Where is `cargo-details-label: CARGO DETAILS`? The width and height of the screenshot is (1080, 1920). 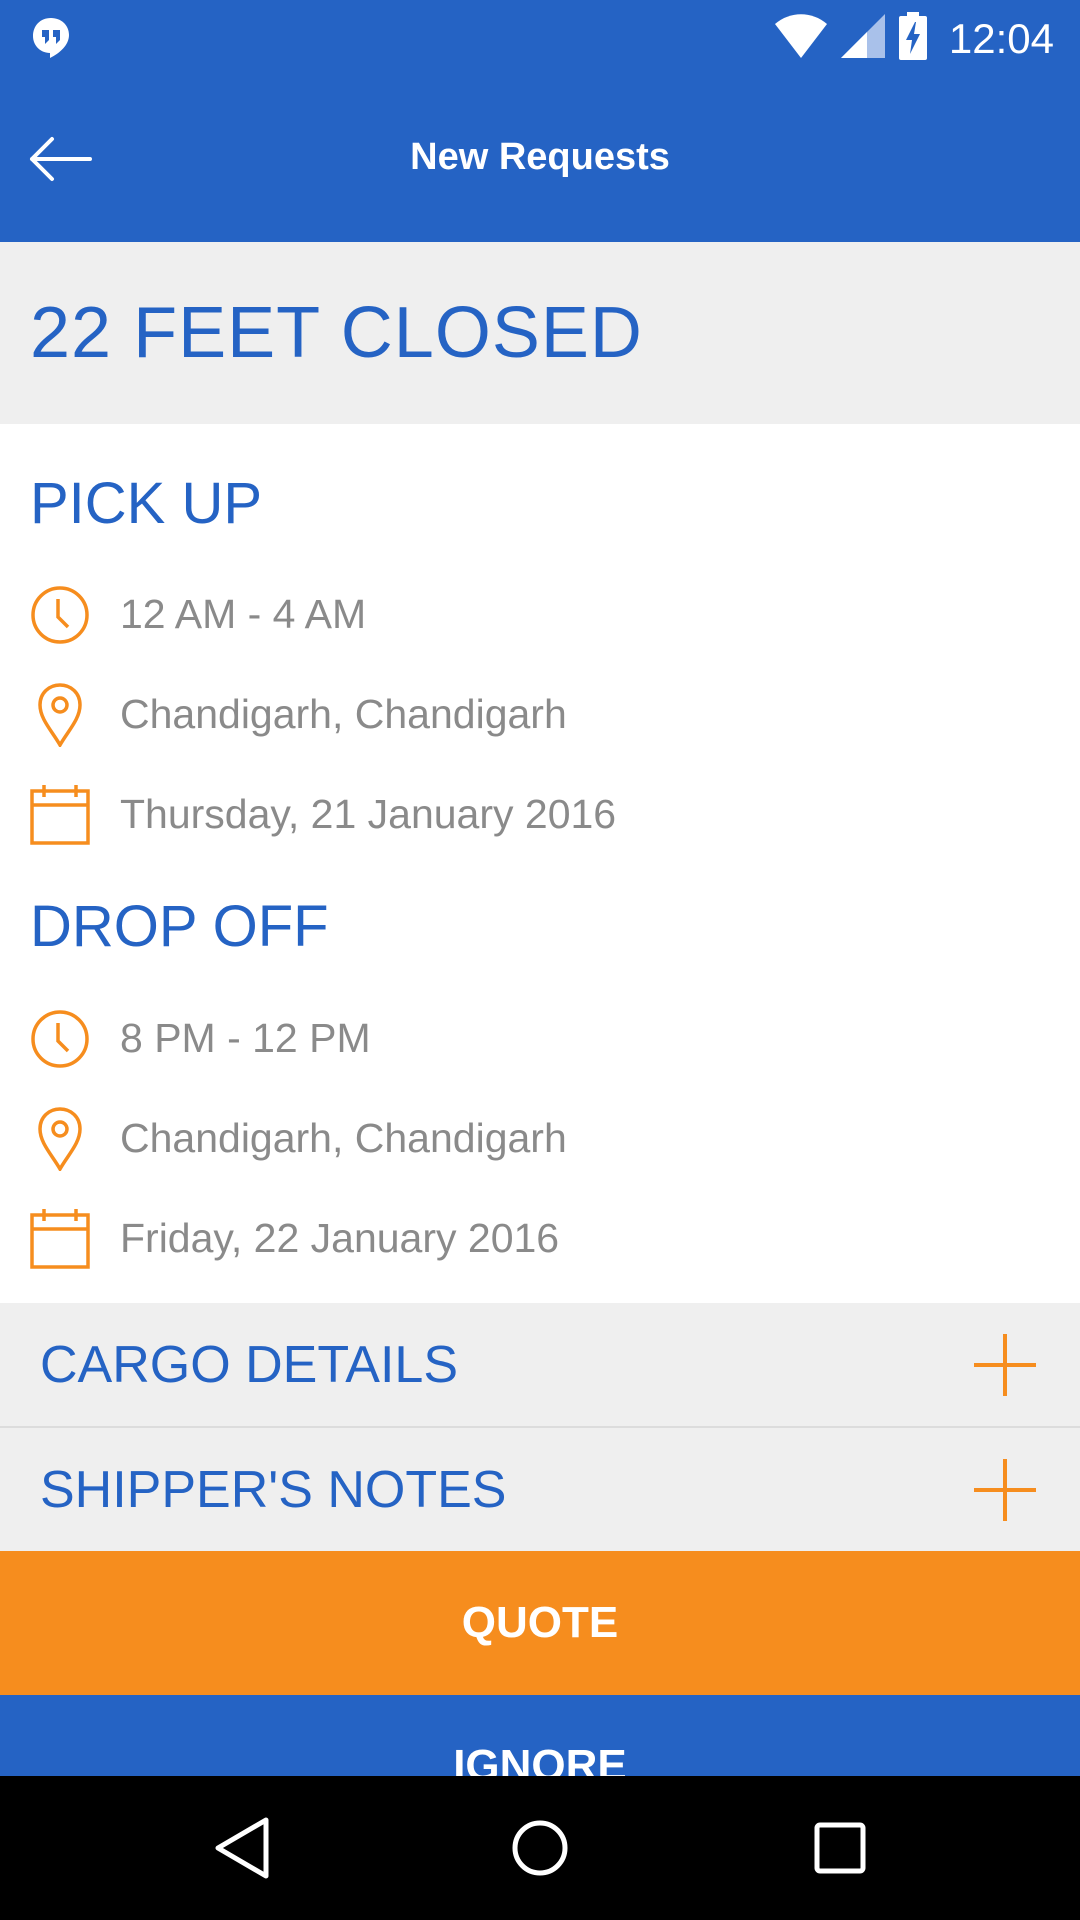 cargo-details-label: CARGO DETAILS is located at coordinates (249, 1365).